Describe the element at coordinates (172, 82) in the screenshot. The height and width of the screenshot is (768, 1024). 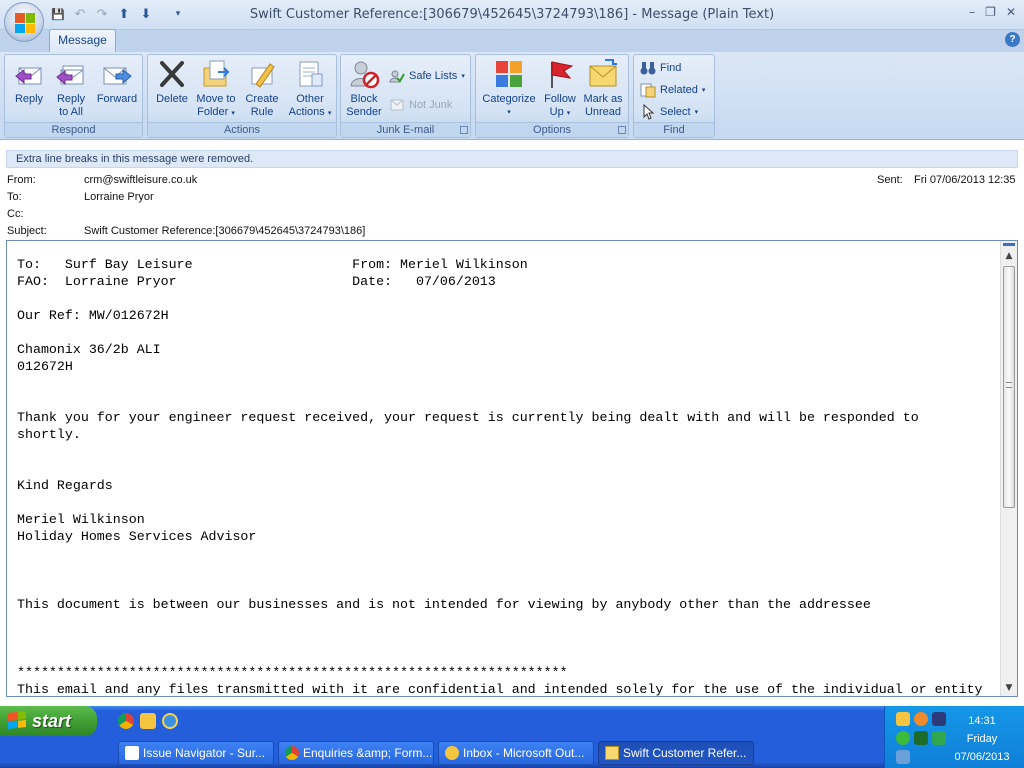
I see `delete-button: Delete` at that location.